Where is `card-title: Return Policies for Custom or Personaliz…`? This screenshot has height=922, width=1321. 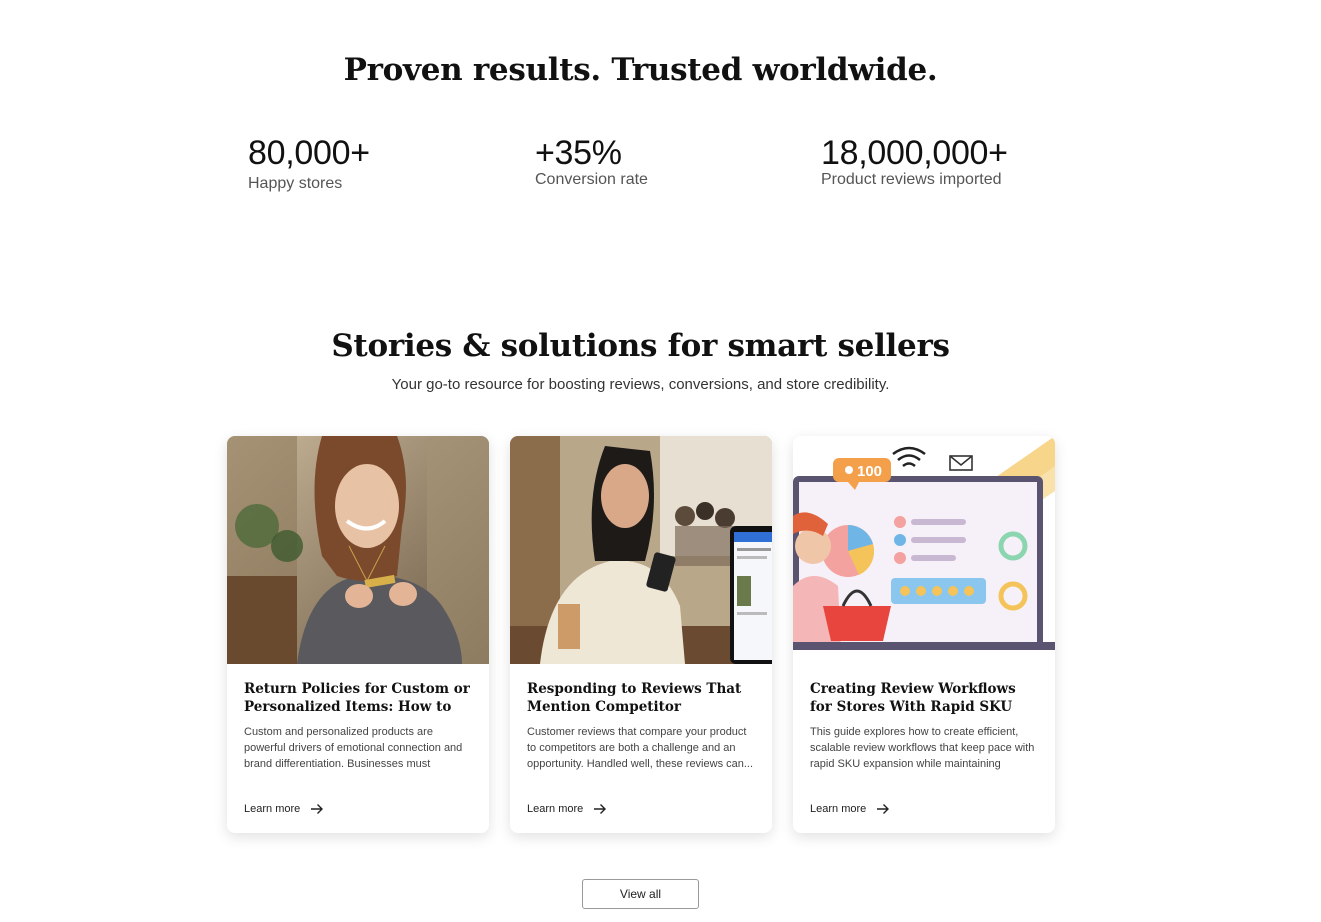
card-title: Return Policies for Custom or Personaliz… is located at coordinates (358, 698).